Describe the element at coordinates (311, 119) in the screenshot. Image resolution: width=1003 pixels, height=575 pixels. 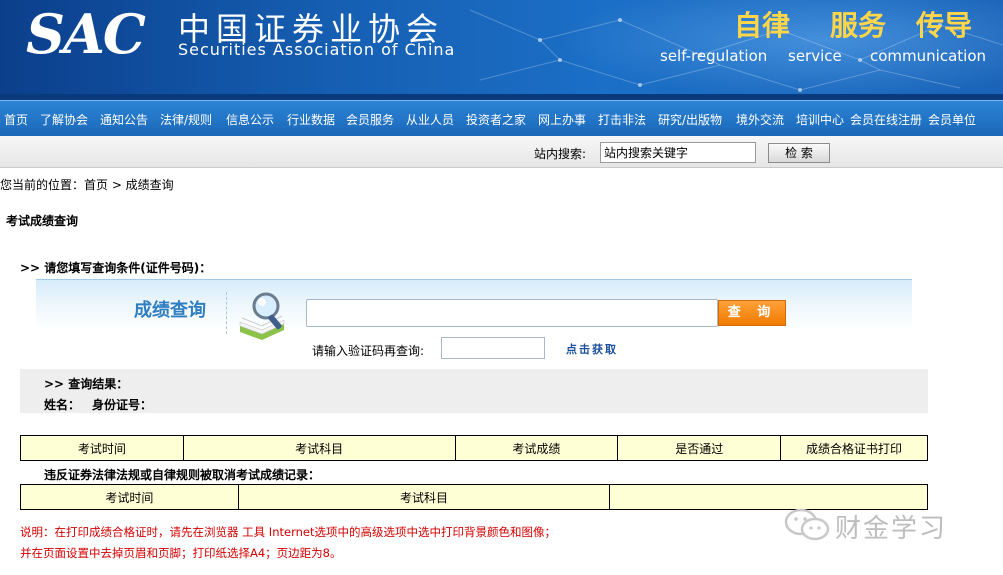
I see `nav-item-industry-data: 行业数据` at that location.